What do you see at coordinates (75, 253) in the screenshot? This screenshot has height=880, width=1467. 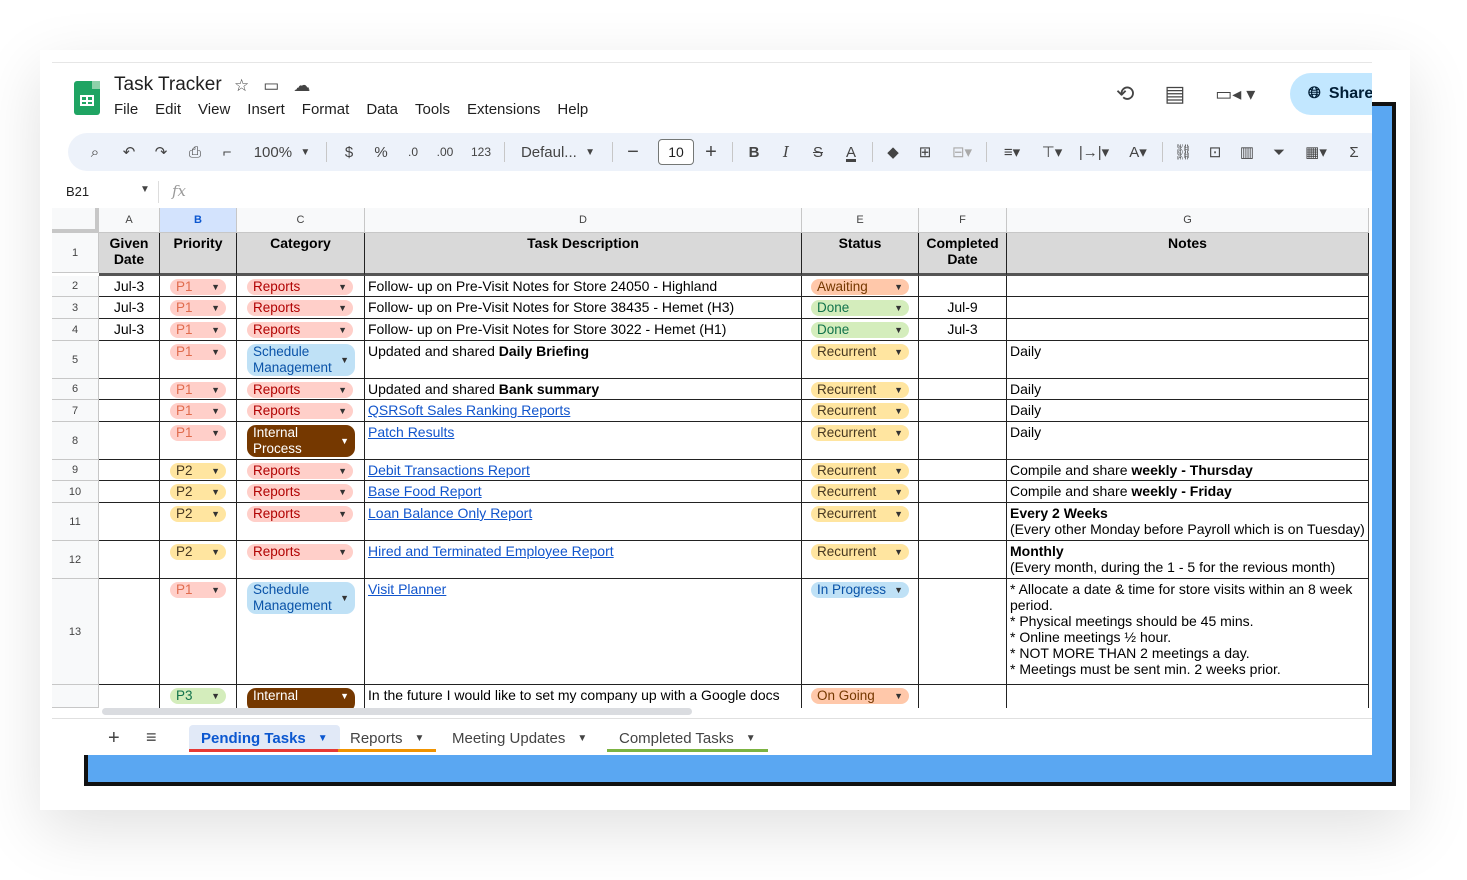 I see `row-header: 1` at bounding box center [75, 253].